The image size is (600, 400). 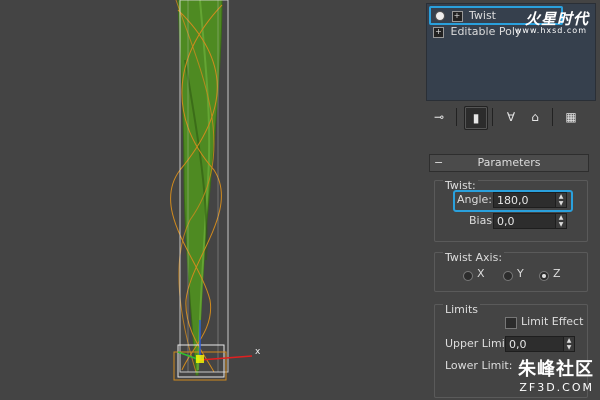 What do you see at coordinates (544, 276) in the screenshot?
I see `radio-z` at bounding box center [544, 276].